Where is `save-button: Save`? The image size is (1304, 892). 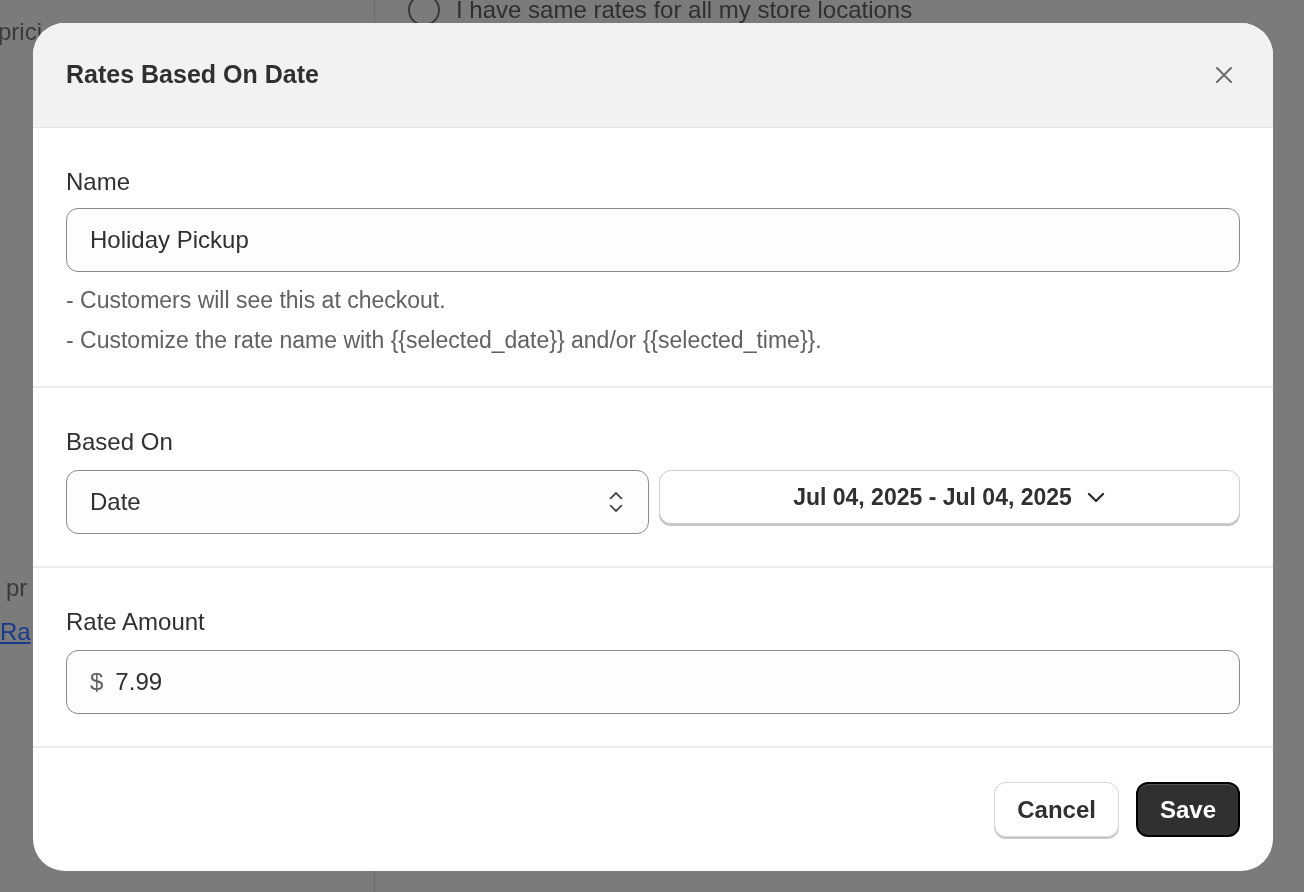
save-button: Save is located at coordinates (1187, 809).